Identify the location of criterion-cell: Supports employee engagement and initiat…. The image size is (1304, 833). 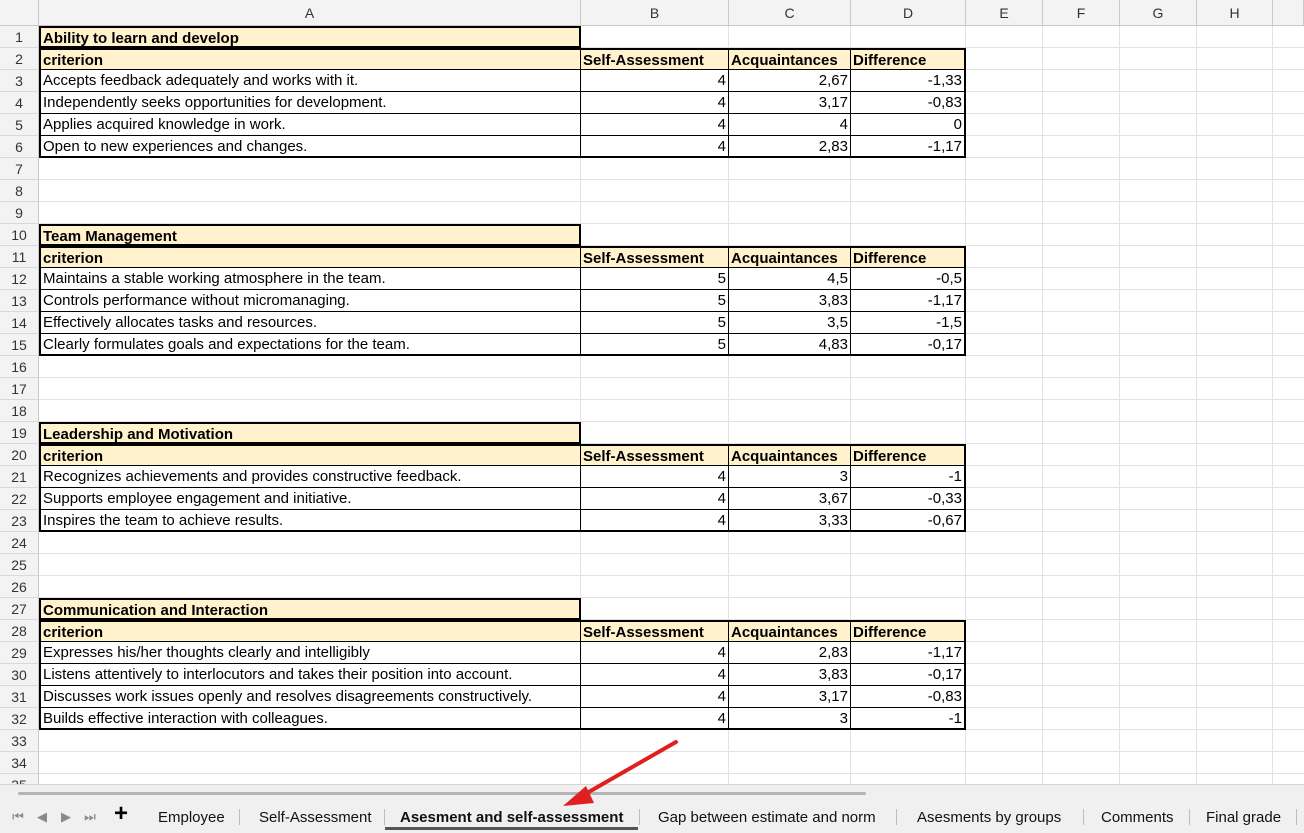
(310, 499).